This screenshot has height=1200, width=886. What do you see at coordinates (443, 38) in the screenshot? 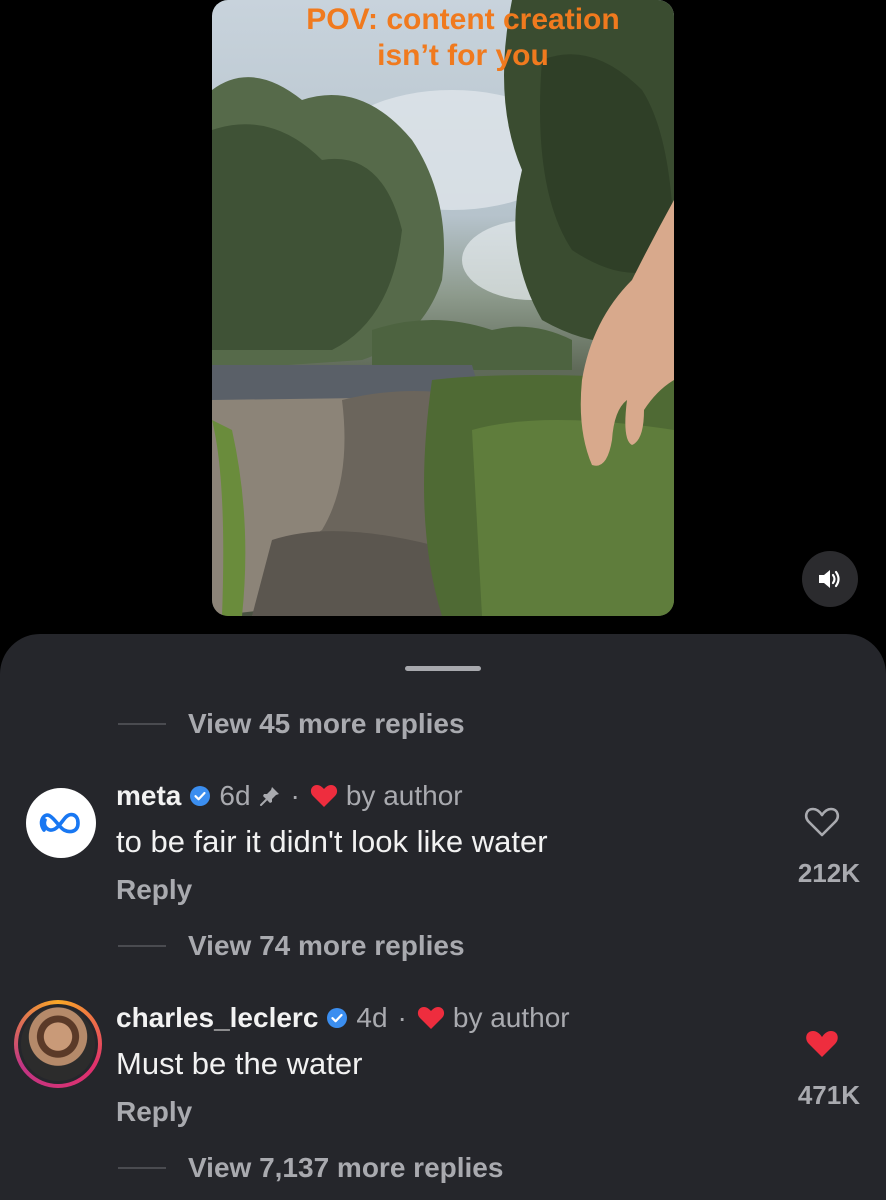
I see `video-caption: POV: content creation isn’t for you` at bounding box center [443, 38].